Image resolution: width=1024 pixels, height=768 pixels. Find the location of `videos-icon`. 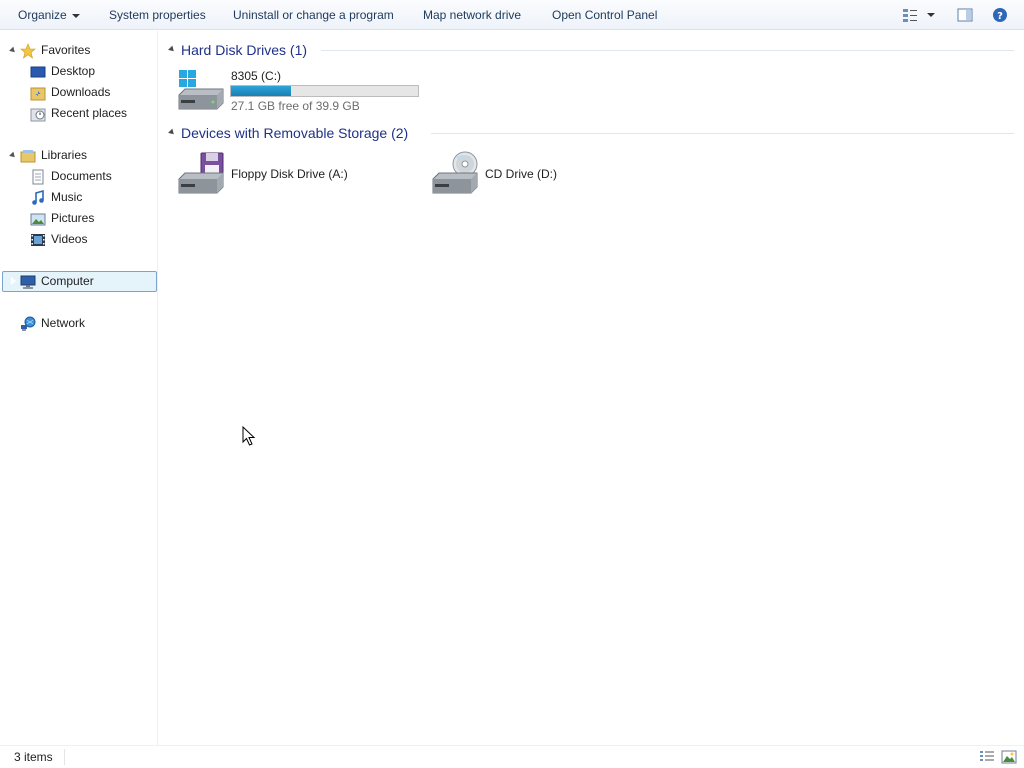

videos-icon is located at coordinates (38, 240).